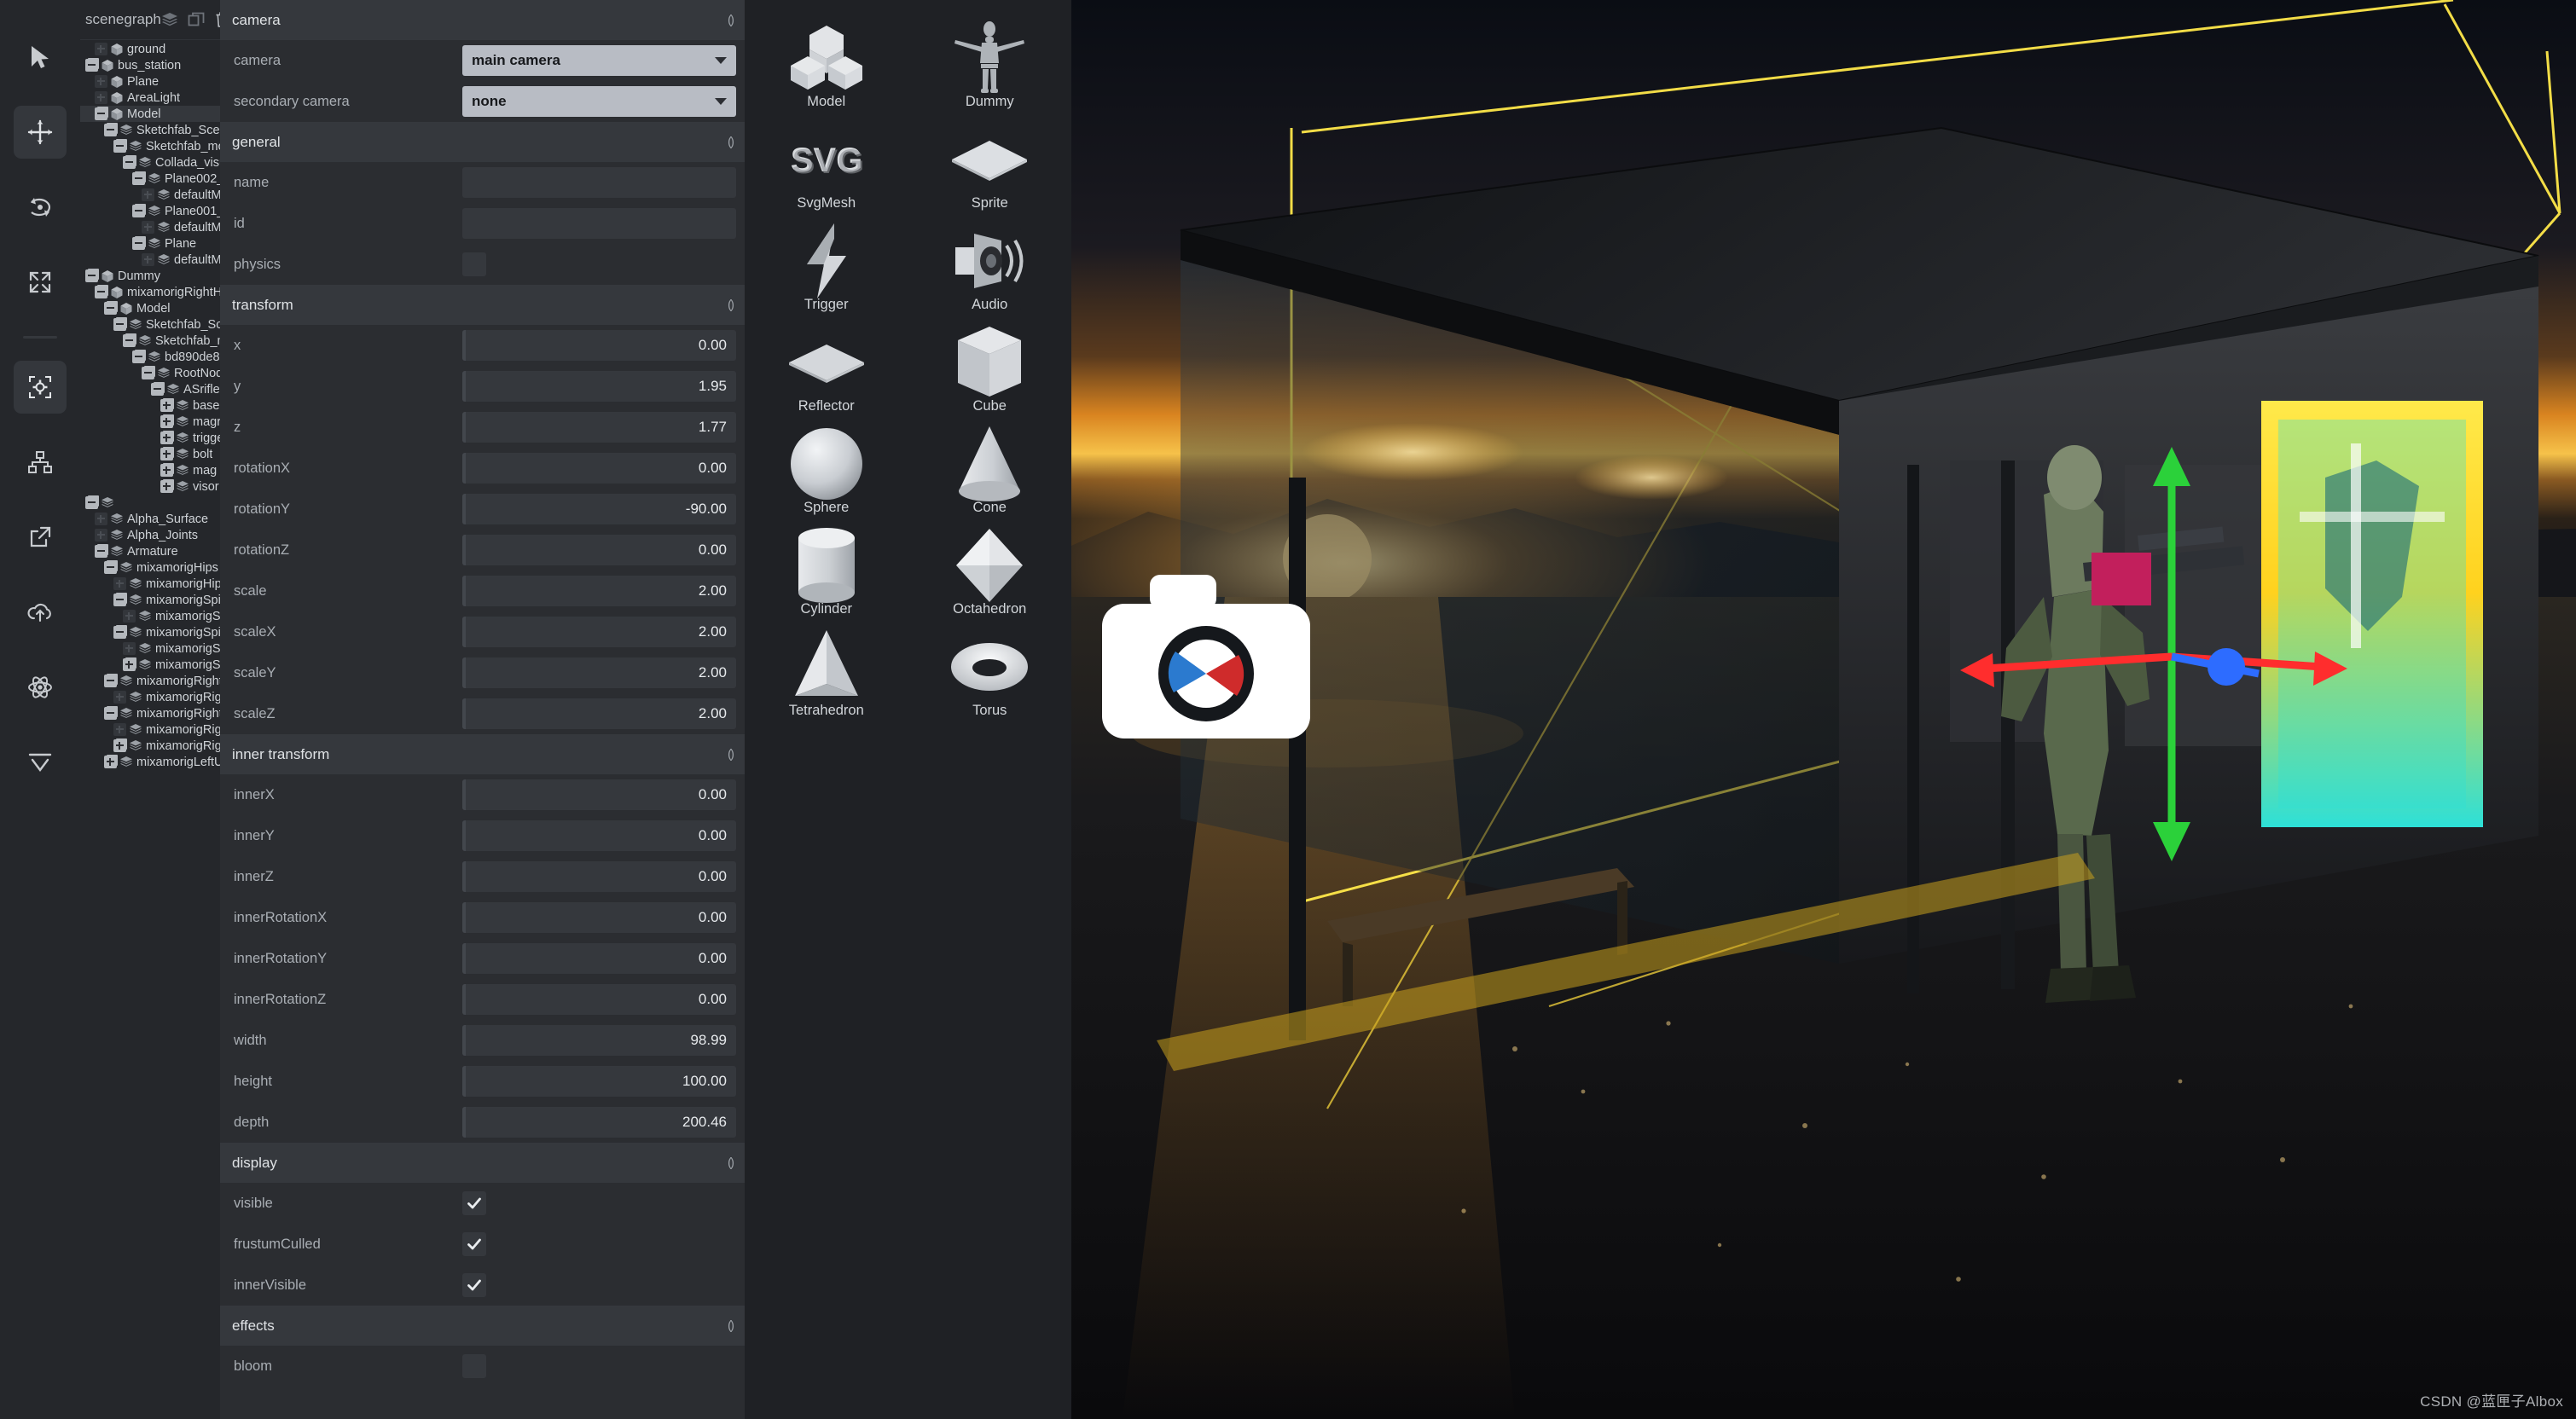  Describe the element at coordinates (150, 438) in the screenshot. I see `scenegraph-node: trigger` at that location.